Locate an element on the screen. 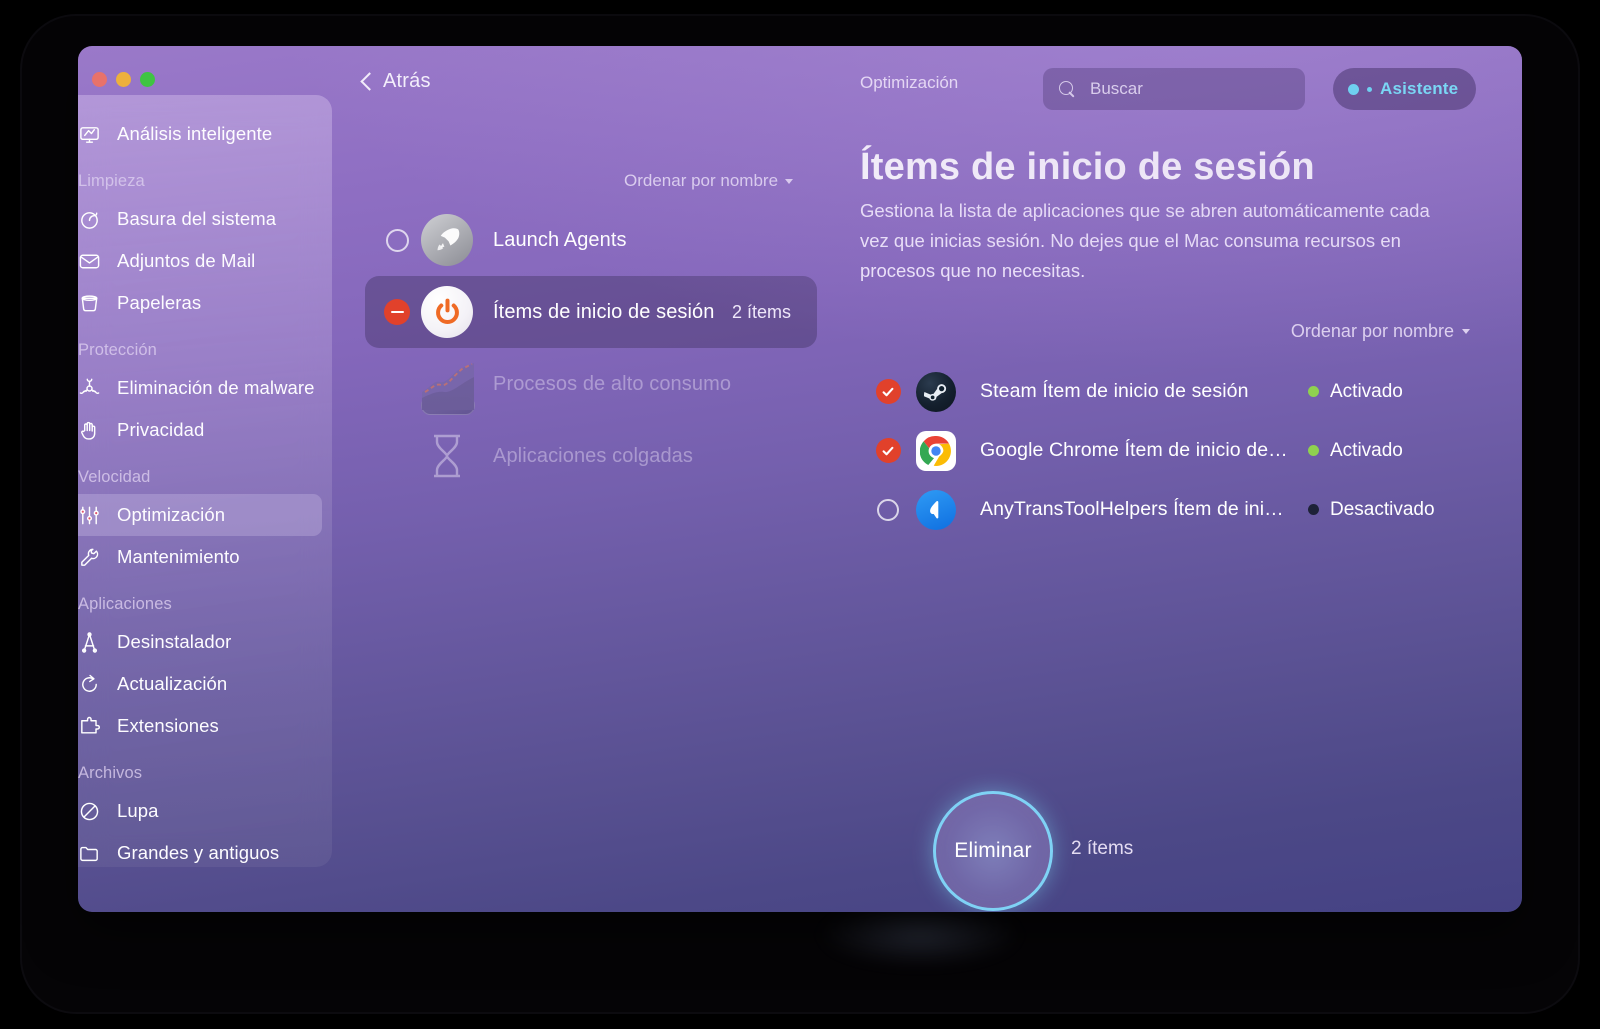 Image resolution: width=1600 pixels, height=1029 pixels. sidebar-item-smart-scan: Análisis inteligente is located at coordinates (200, 134).